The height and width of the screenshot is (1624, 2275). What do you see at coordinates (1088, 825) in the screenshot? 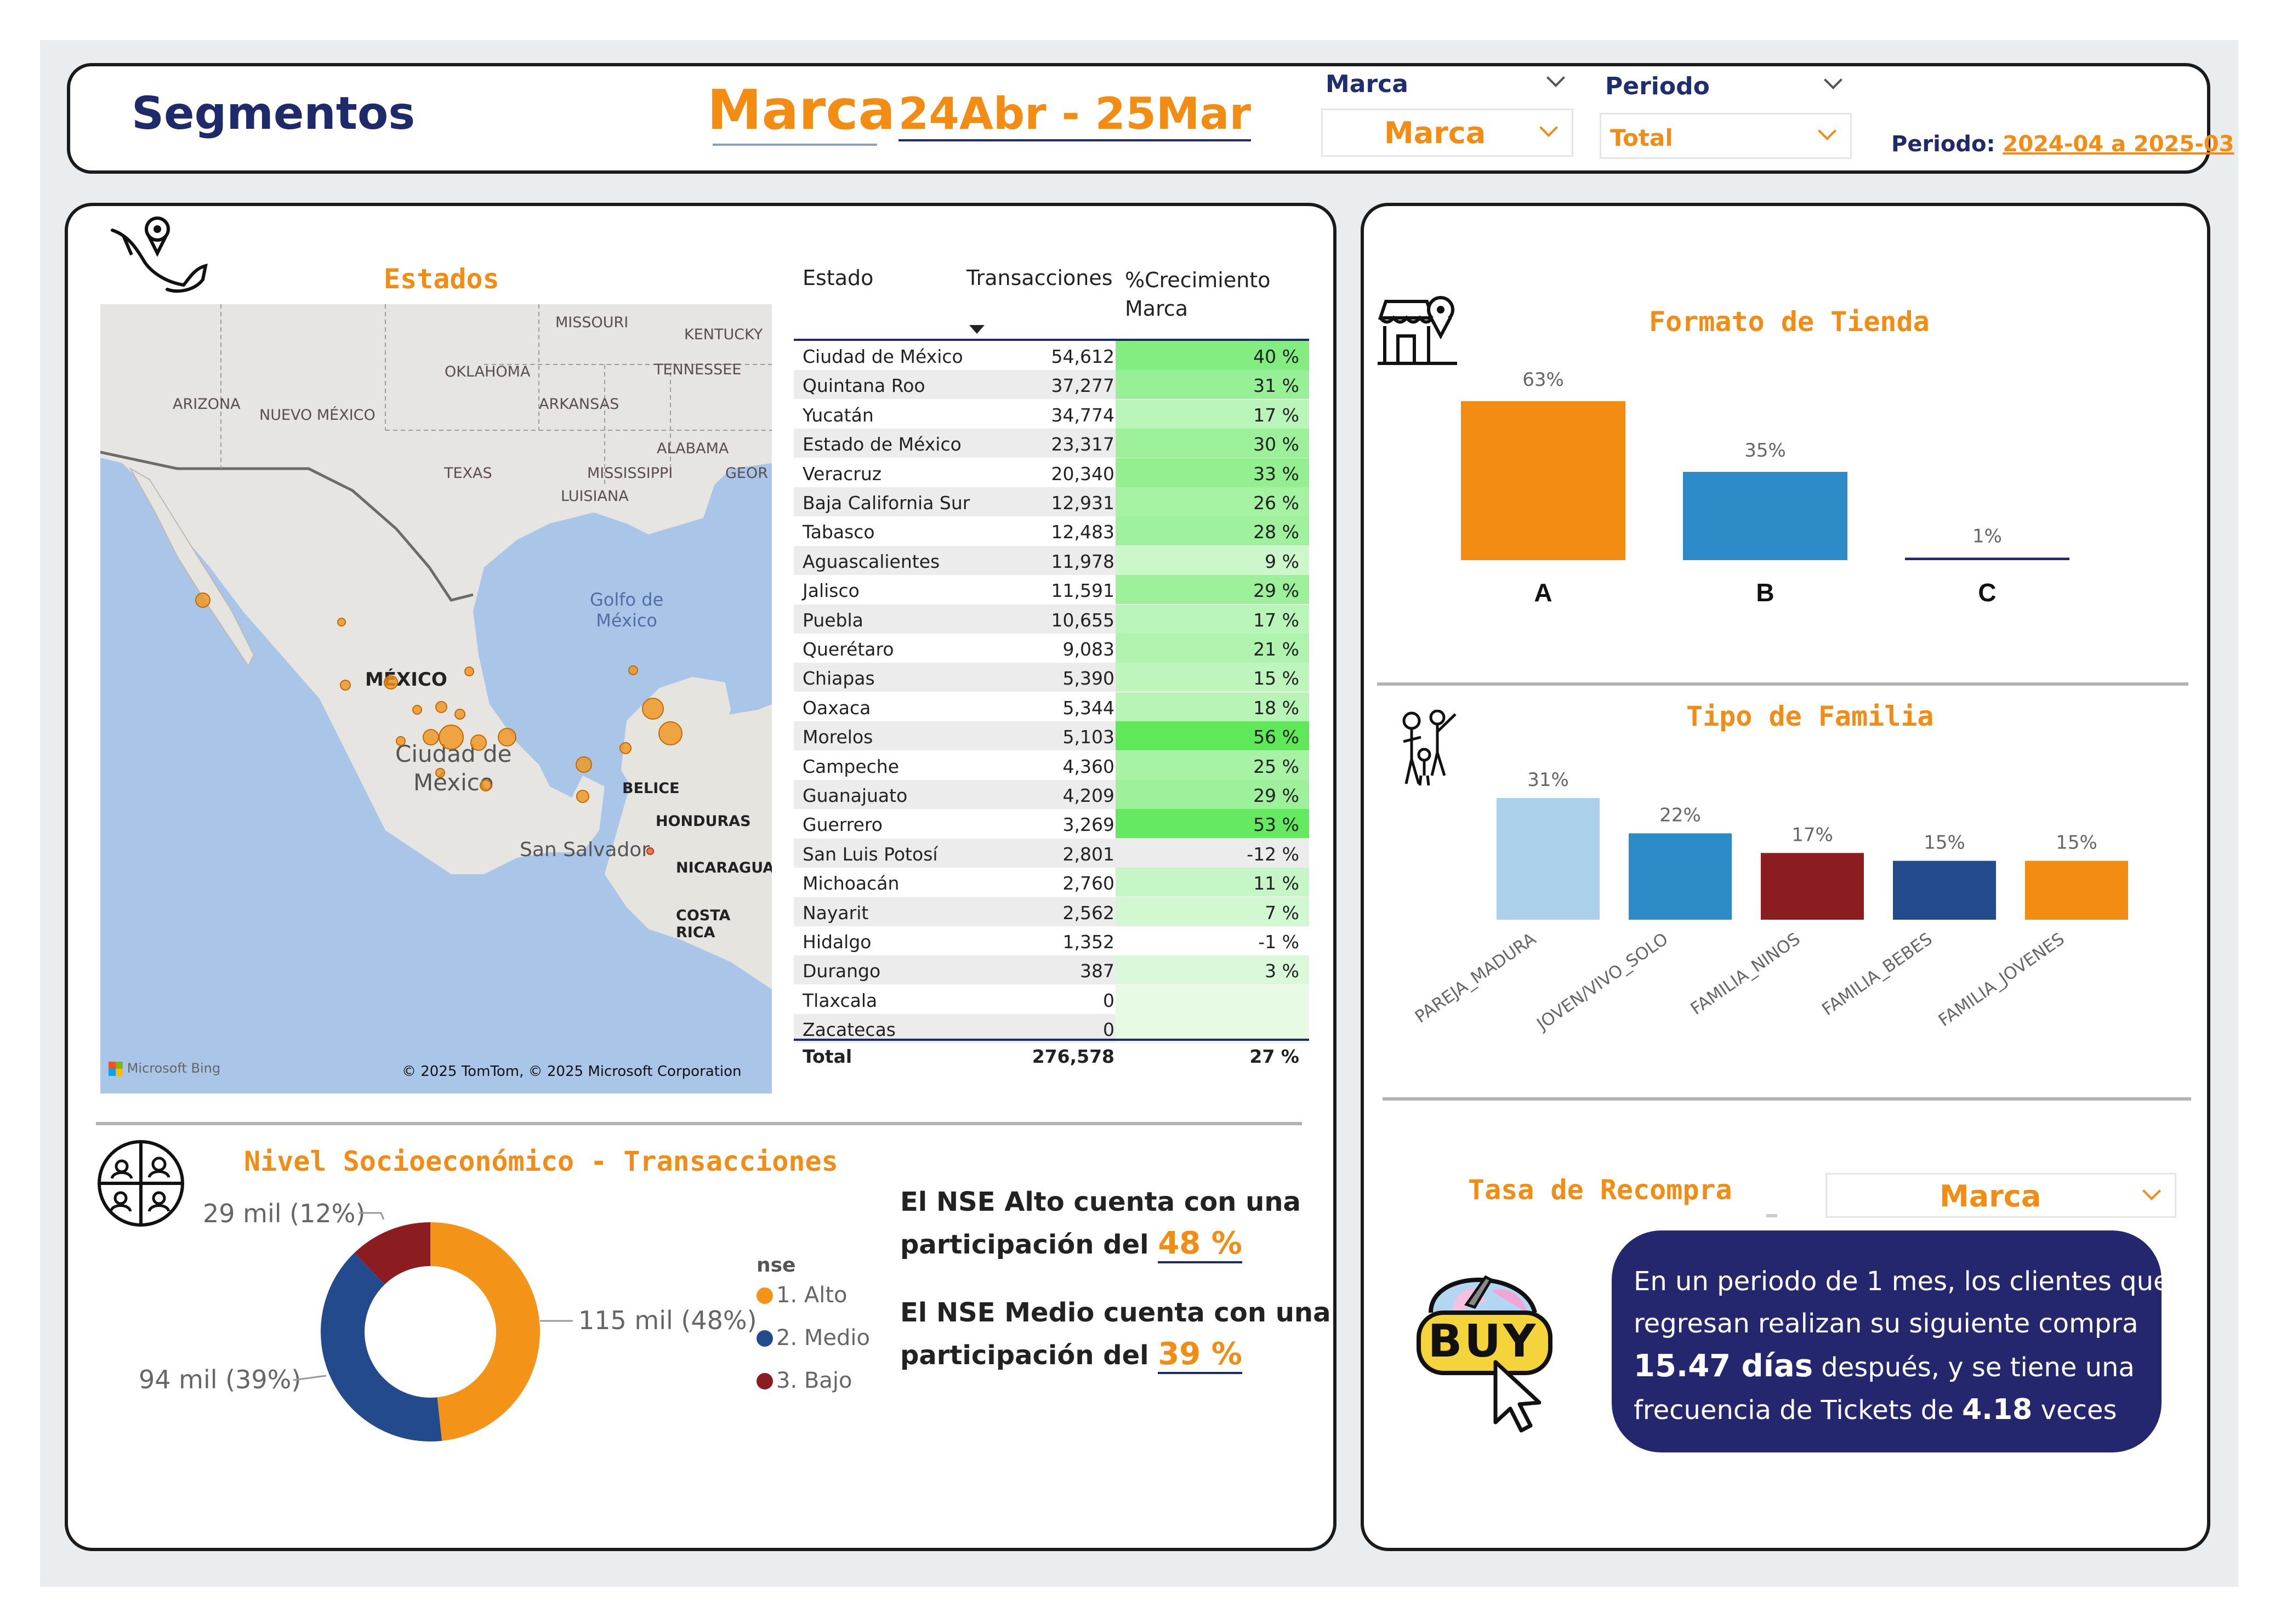
I see `cell-transacciones: 3,269` at bounding box center [1088, 825].